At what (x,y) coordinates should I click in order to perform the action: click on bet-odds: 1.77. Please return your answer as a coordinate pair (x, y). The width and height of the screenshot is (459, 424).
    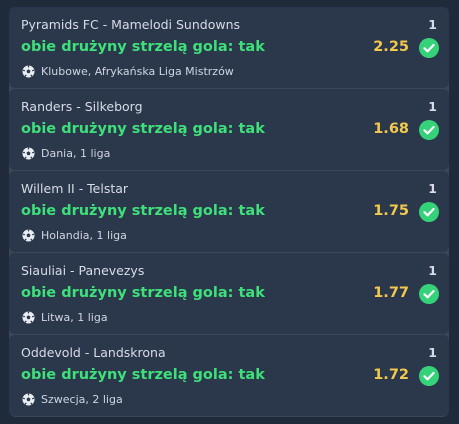
    Looking at the image, I should click on (391, 293).